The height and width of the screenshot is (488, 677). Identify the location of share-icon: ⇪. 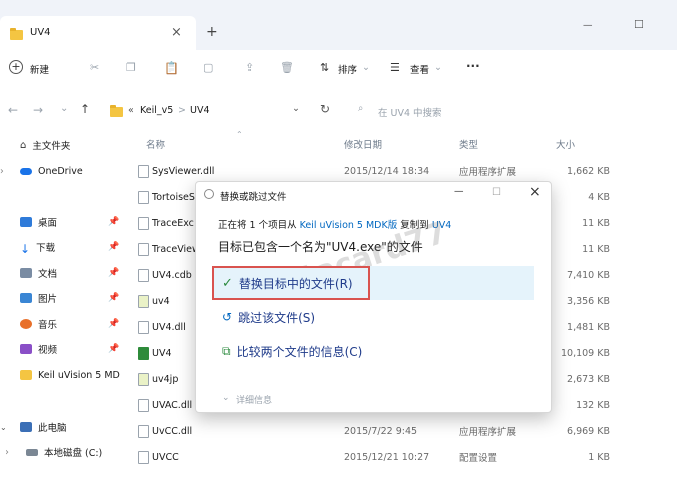
(249, 67).